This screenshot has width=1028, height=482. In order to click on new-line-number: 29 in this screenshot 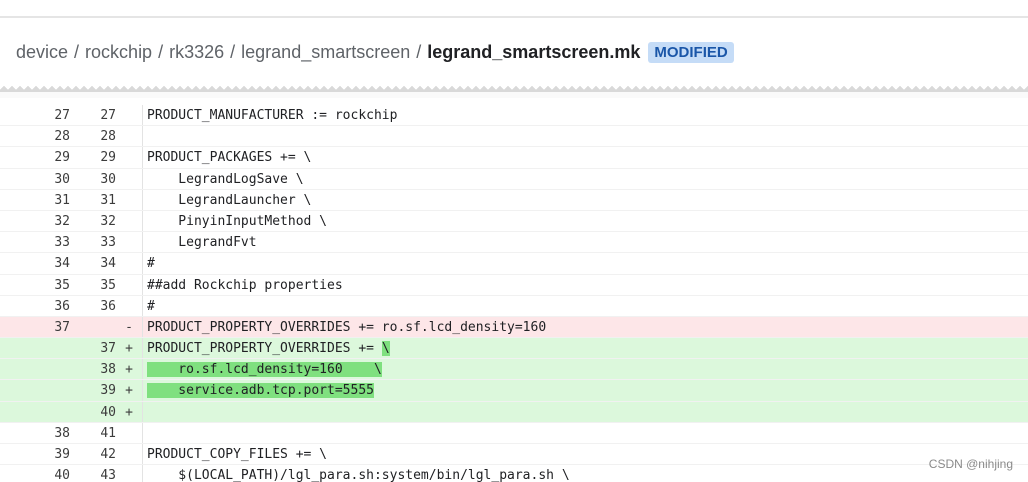, I will do `click(93, 157)`.